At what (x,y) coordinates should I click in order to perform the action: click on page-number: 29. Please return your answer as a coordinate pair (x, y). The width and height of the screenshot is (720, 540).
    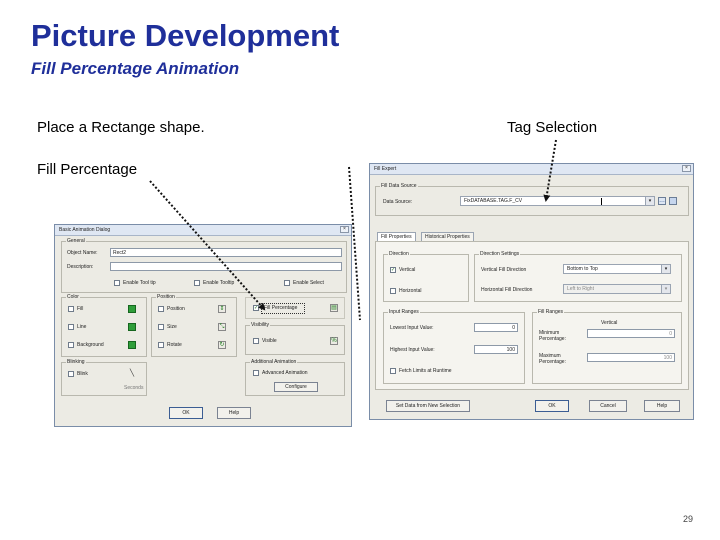
    Looking at the image, I should click on (688, 519).